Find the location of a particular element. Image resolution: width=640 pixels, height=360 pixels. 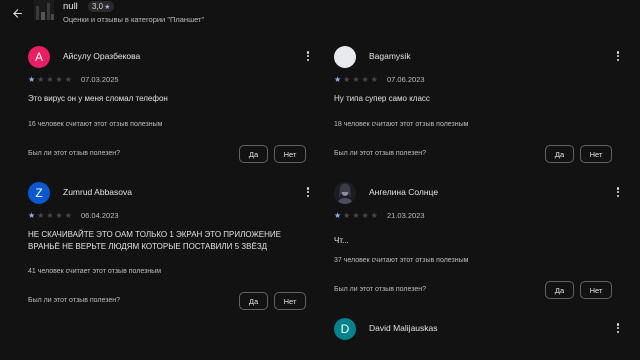

back-button is located at coordinates (17, 13).